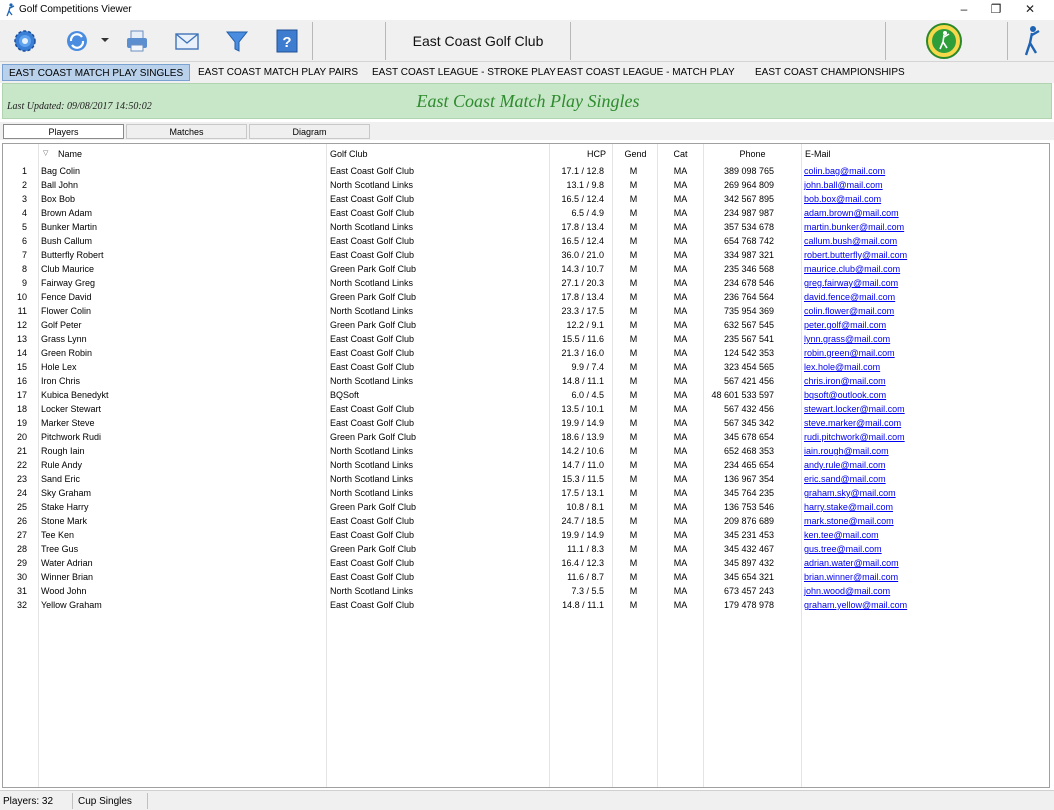  Describe the element at coordinates (849, 311) in the screenshot. I see `email-link: colin.flower@mail.com` at that location.